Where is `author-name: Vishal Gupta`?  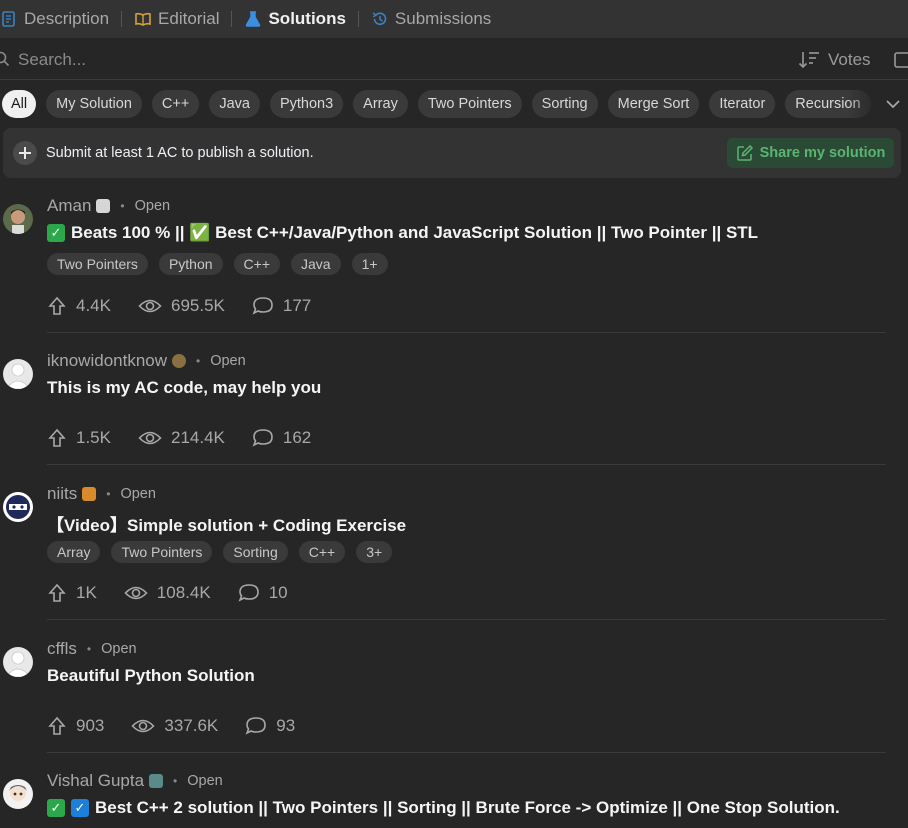
author-name: Vishal Gupta is located at coordinates (95, 781).